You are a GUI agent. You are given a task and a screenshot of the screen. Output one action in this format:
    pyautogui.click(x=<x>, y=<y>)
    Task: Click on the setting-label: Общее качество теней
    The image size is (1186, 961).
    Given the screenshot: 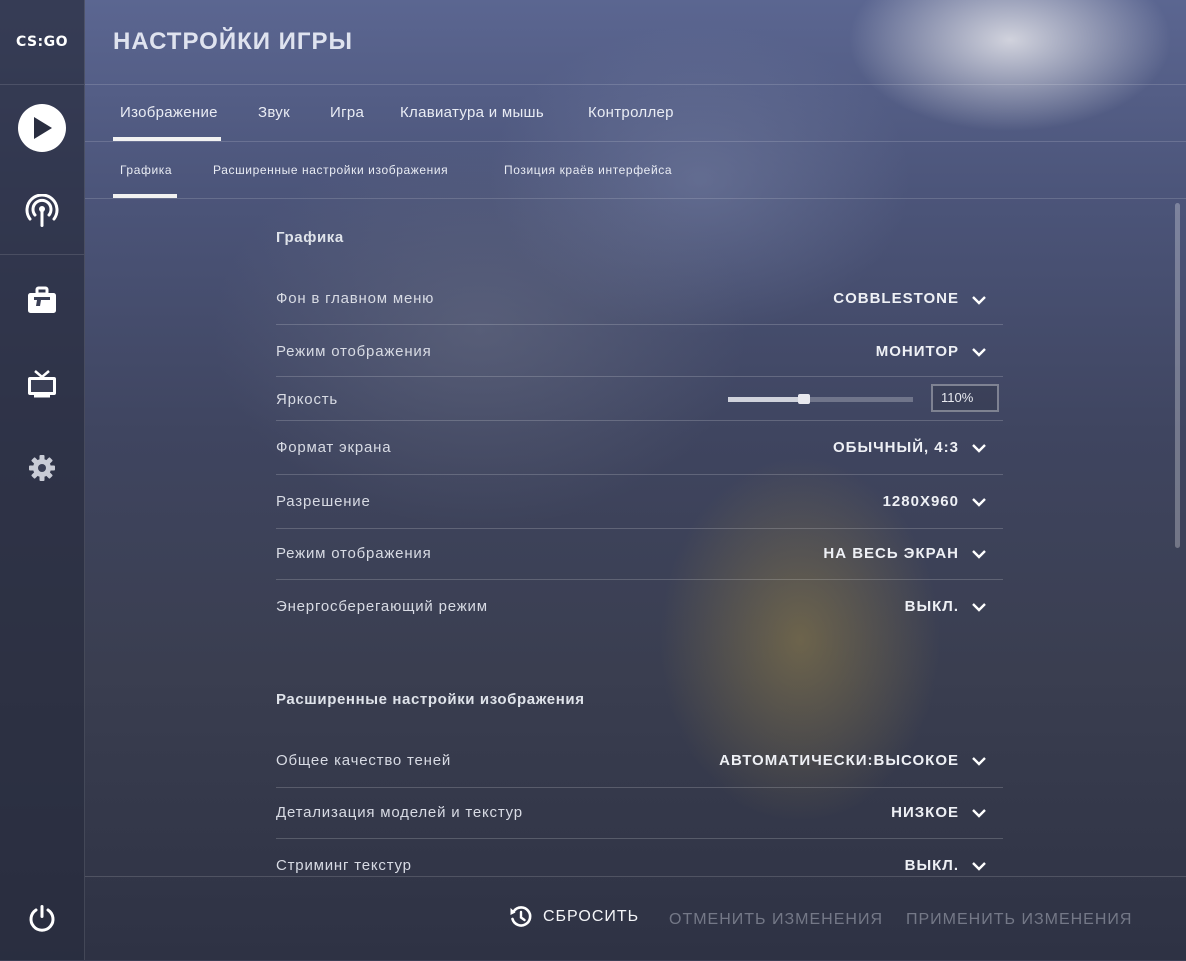 What is the action you would take?
    pyautogui.click(x=364, y=760)
    